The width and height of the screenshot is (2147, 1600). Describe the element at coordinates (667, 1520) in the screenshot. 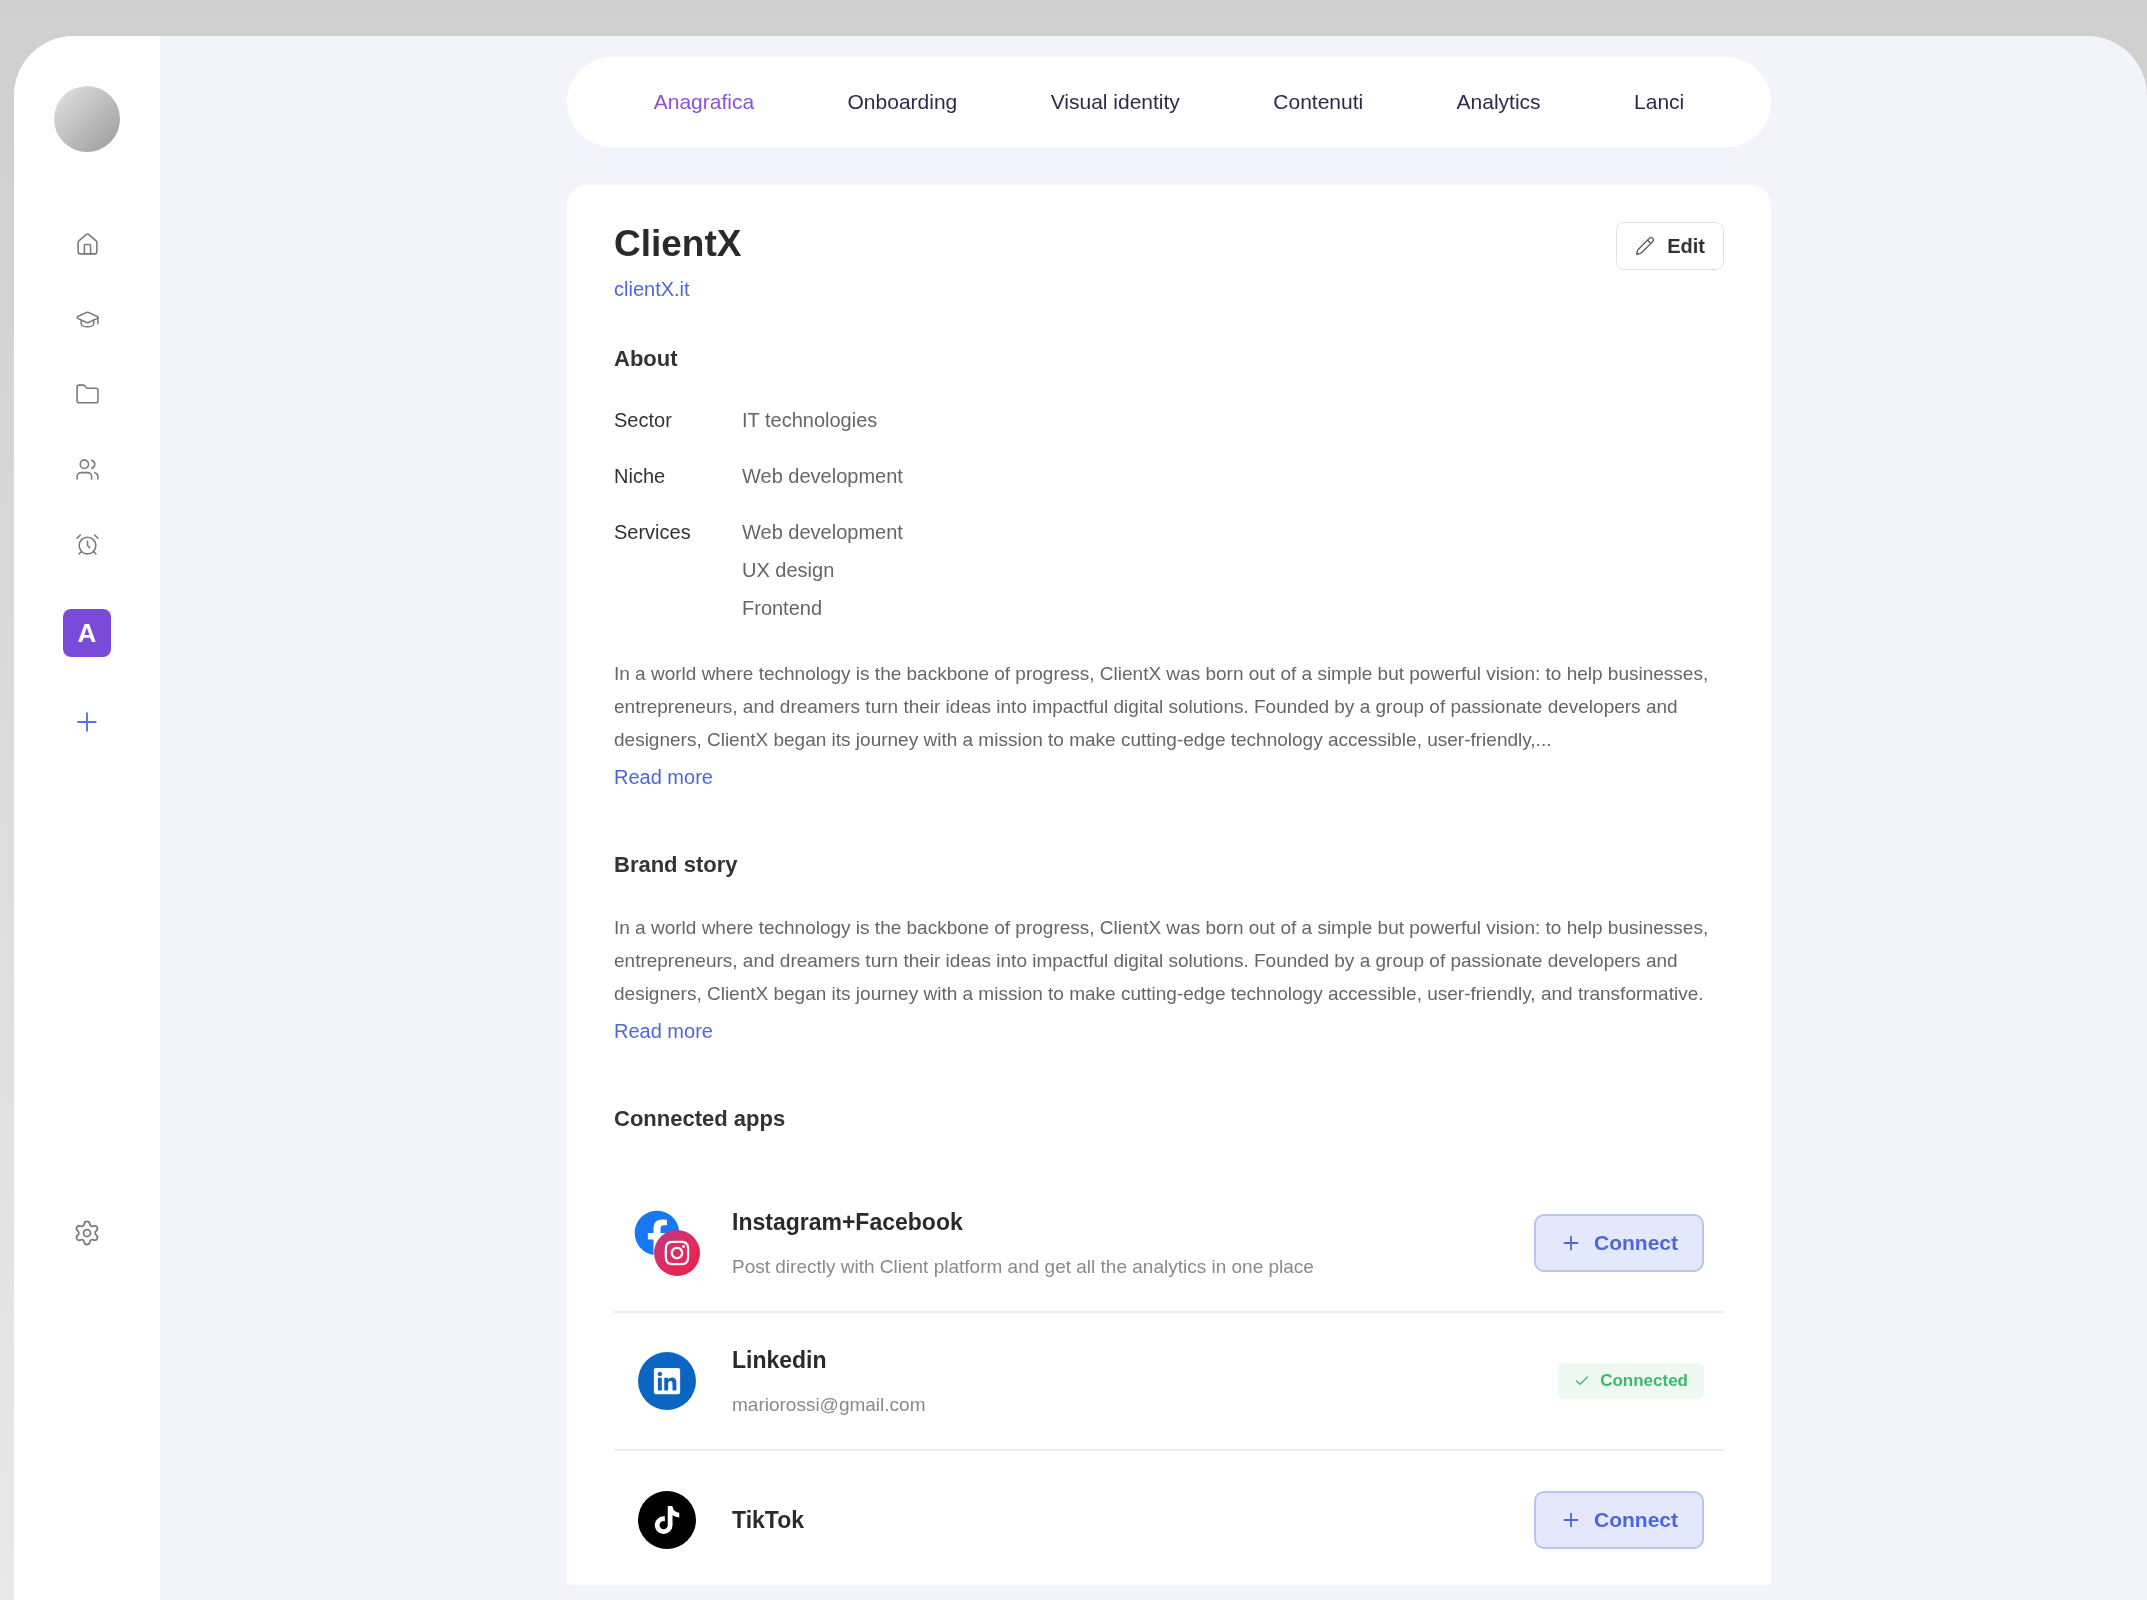

I see `tiktok-icon` at that location.